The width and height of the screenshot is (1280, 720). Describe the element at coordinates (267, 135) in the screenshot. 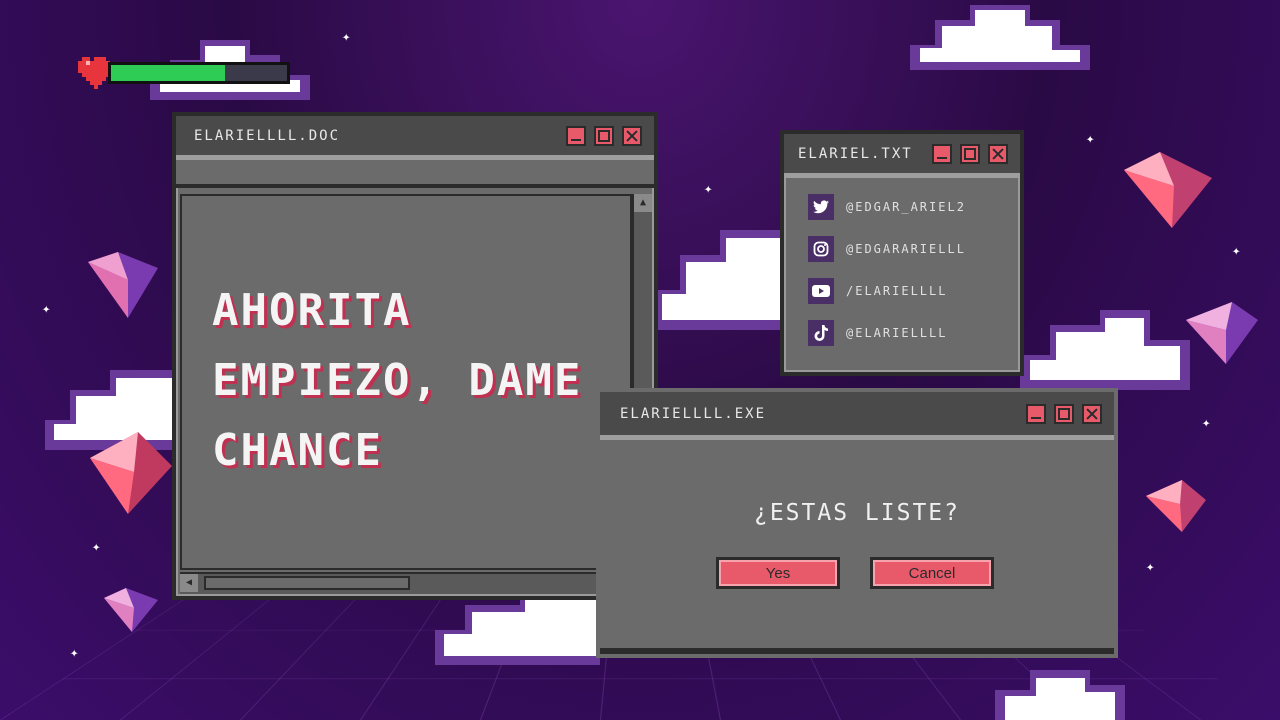

I see `doc-window-title: ELARIELLLL.DOC` at that location.